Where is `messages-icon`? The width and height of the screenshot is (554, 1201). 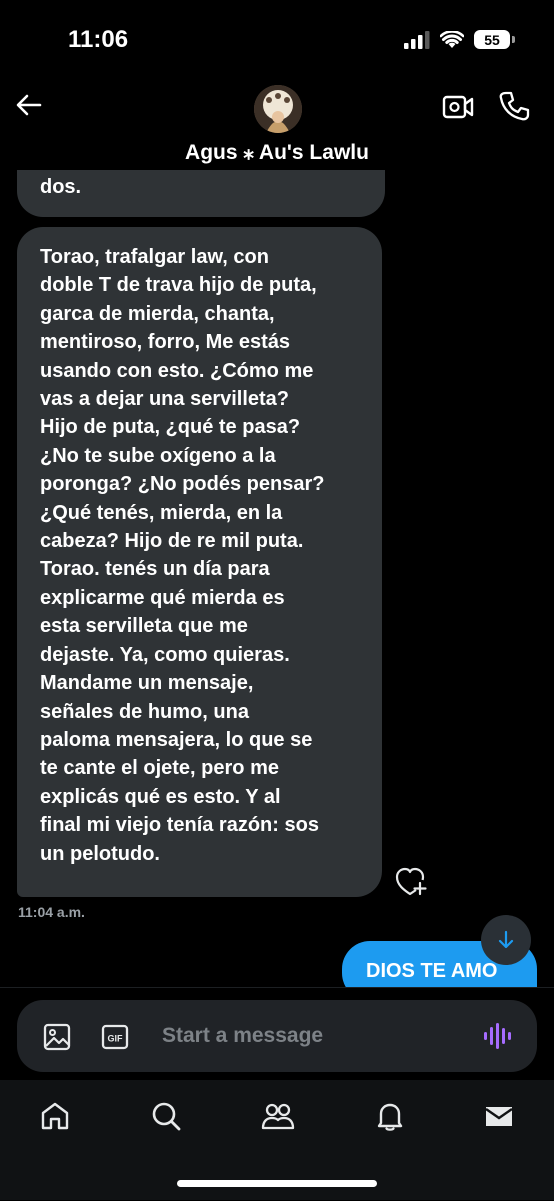
messages-icon is located at coordinates (499, 1116).